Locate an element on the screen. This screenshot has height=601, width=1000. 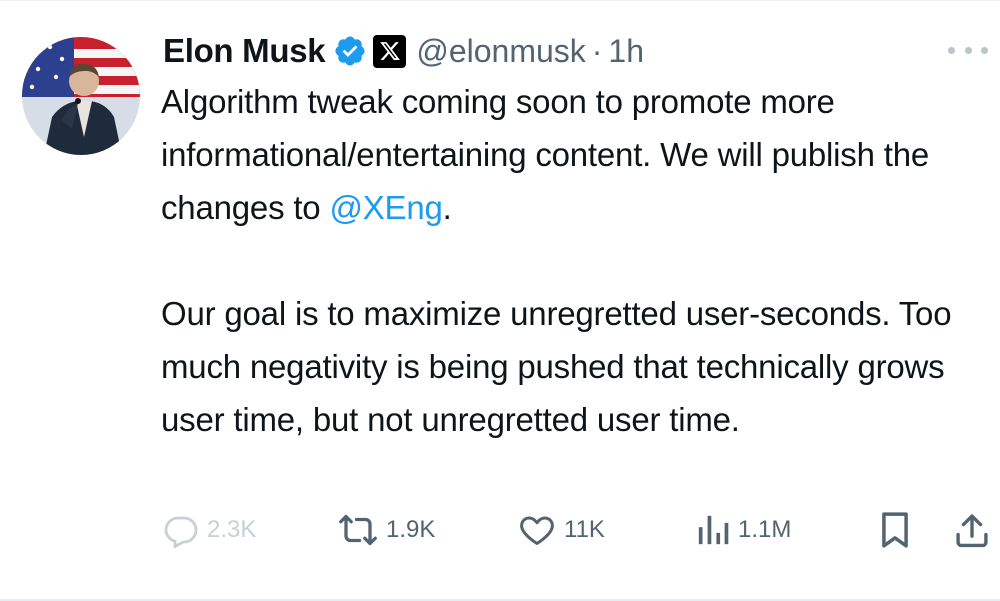
heart-icon is located at coordinates (537, 530).